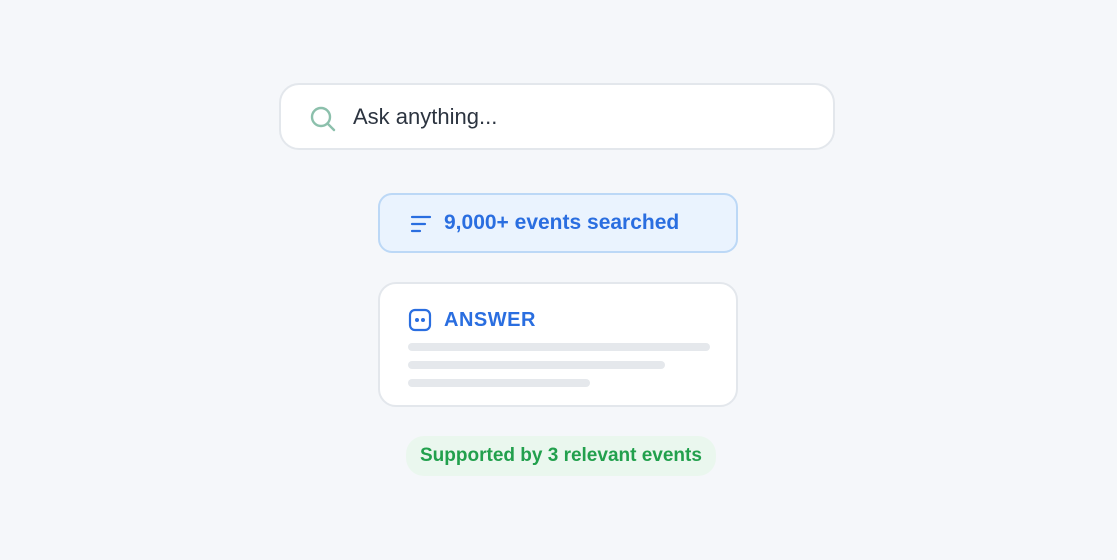  Describe the element at coordinates (561, 456) in the screenshot. I see `supporting-events-badge: Supported by 3 relevant events` at that location.